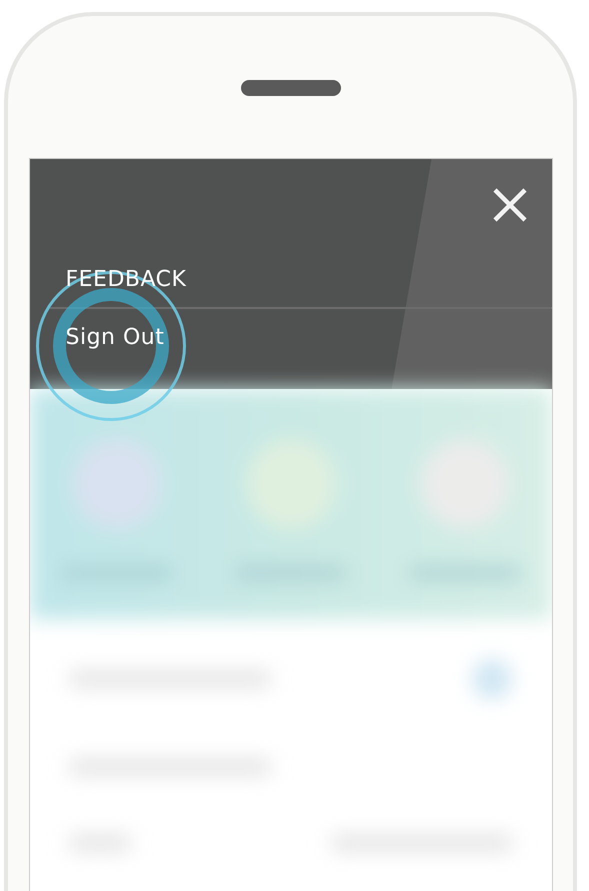  What do you see at coordinates (115, 337) in the screenshot?
I see `menu-item: Sign Out` at bounding box center [115, 337].